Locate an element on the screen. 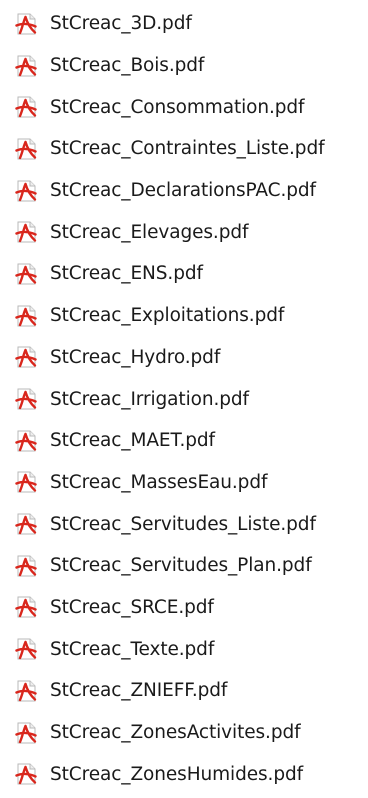 This screenshot has width=368, height=798. file-item: StCreac_Texte.pdf is located at coordinates (184, 649).